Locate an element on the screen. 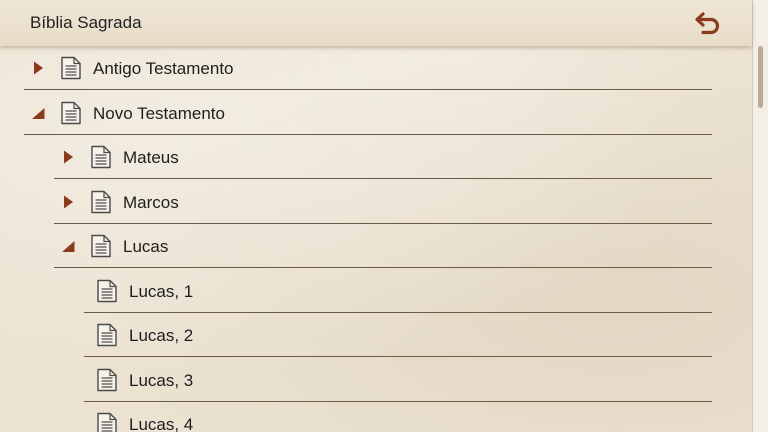 The width and height of the screenshot is (768, 432). tree-item: Lucas, 1 is located at coordinates (398, 291).